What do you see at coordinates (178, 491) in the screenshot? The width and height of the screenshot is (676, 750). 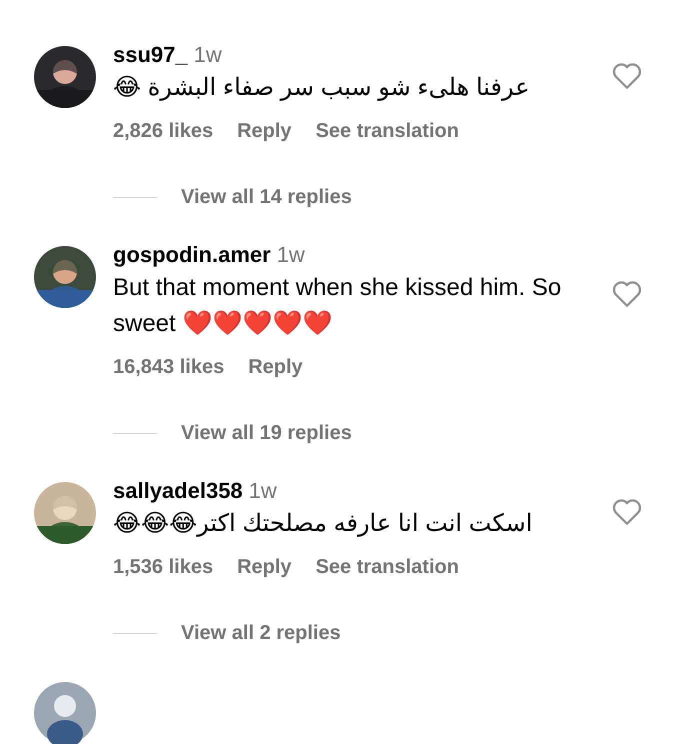 I see `username-link: sallyadel358` at bounding box center [178, 491].